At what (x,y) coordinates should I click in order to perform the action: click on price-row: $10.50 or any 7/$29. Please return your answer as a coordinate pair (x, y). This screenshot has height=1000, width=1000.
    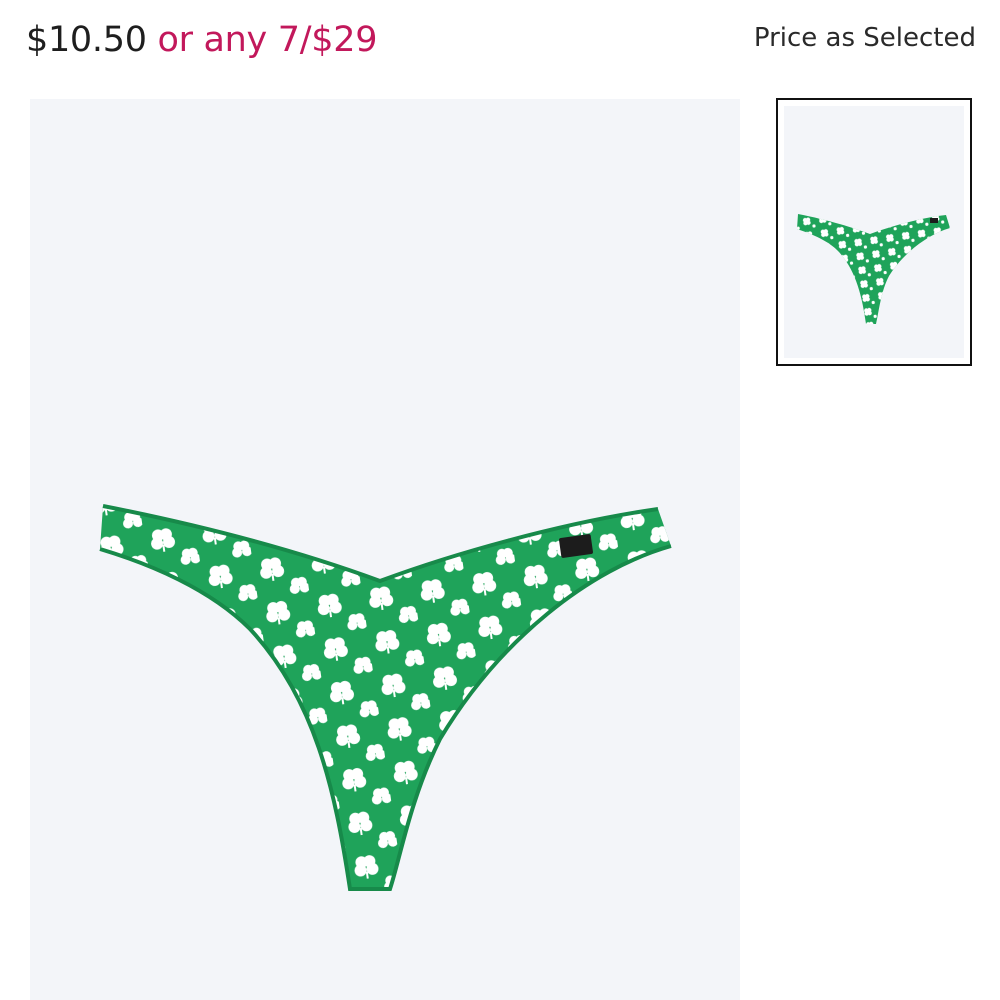
    Looking at the image, I should click on (201, 40).